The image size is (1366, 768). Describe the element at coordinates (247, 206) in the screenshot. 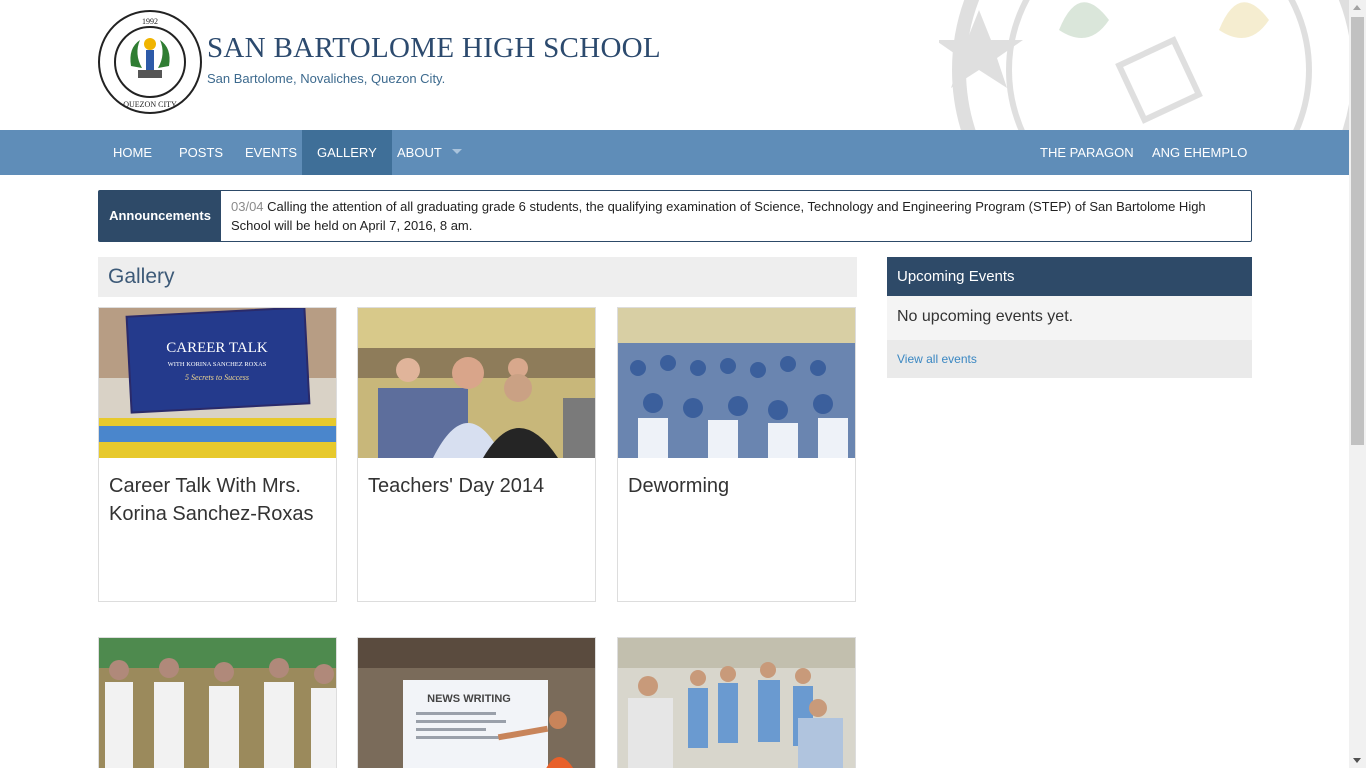

I see `announcement-date: 03/04` at that location.